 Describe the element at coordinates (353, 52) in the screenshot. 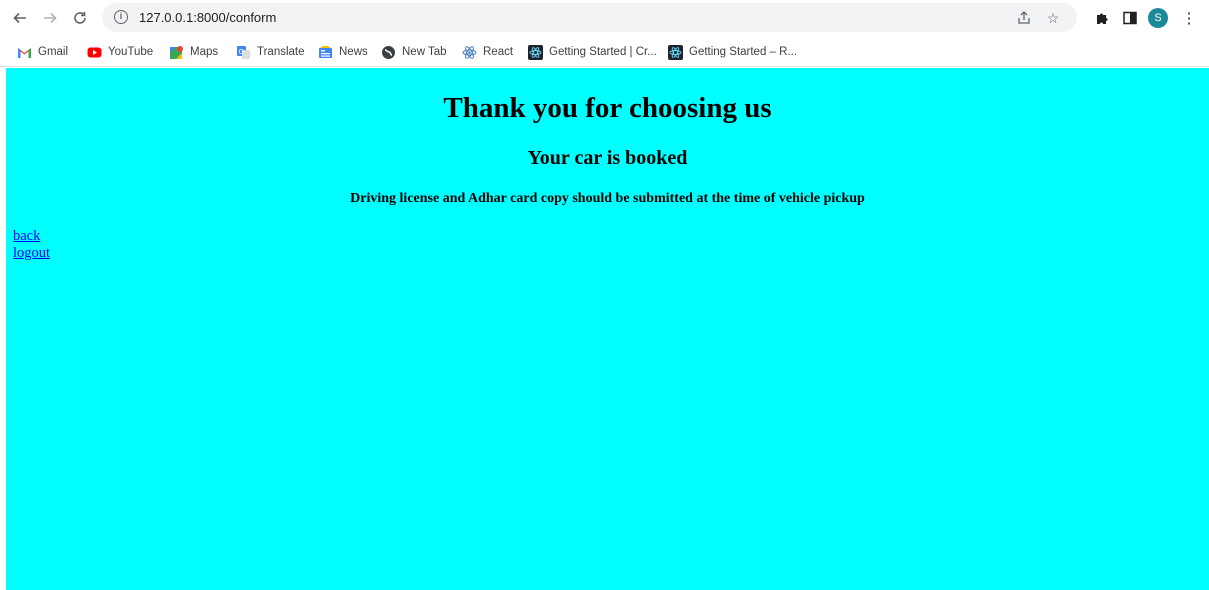

I see `bookmark-label: News` at that location.